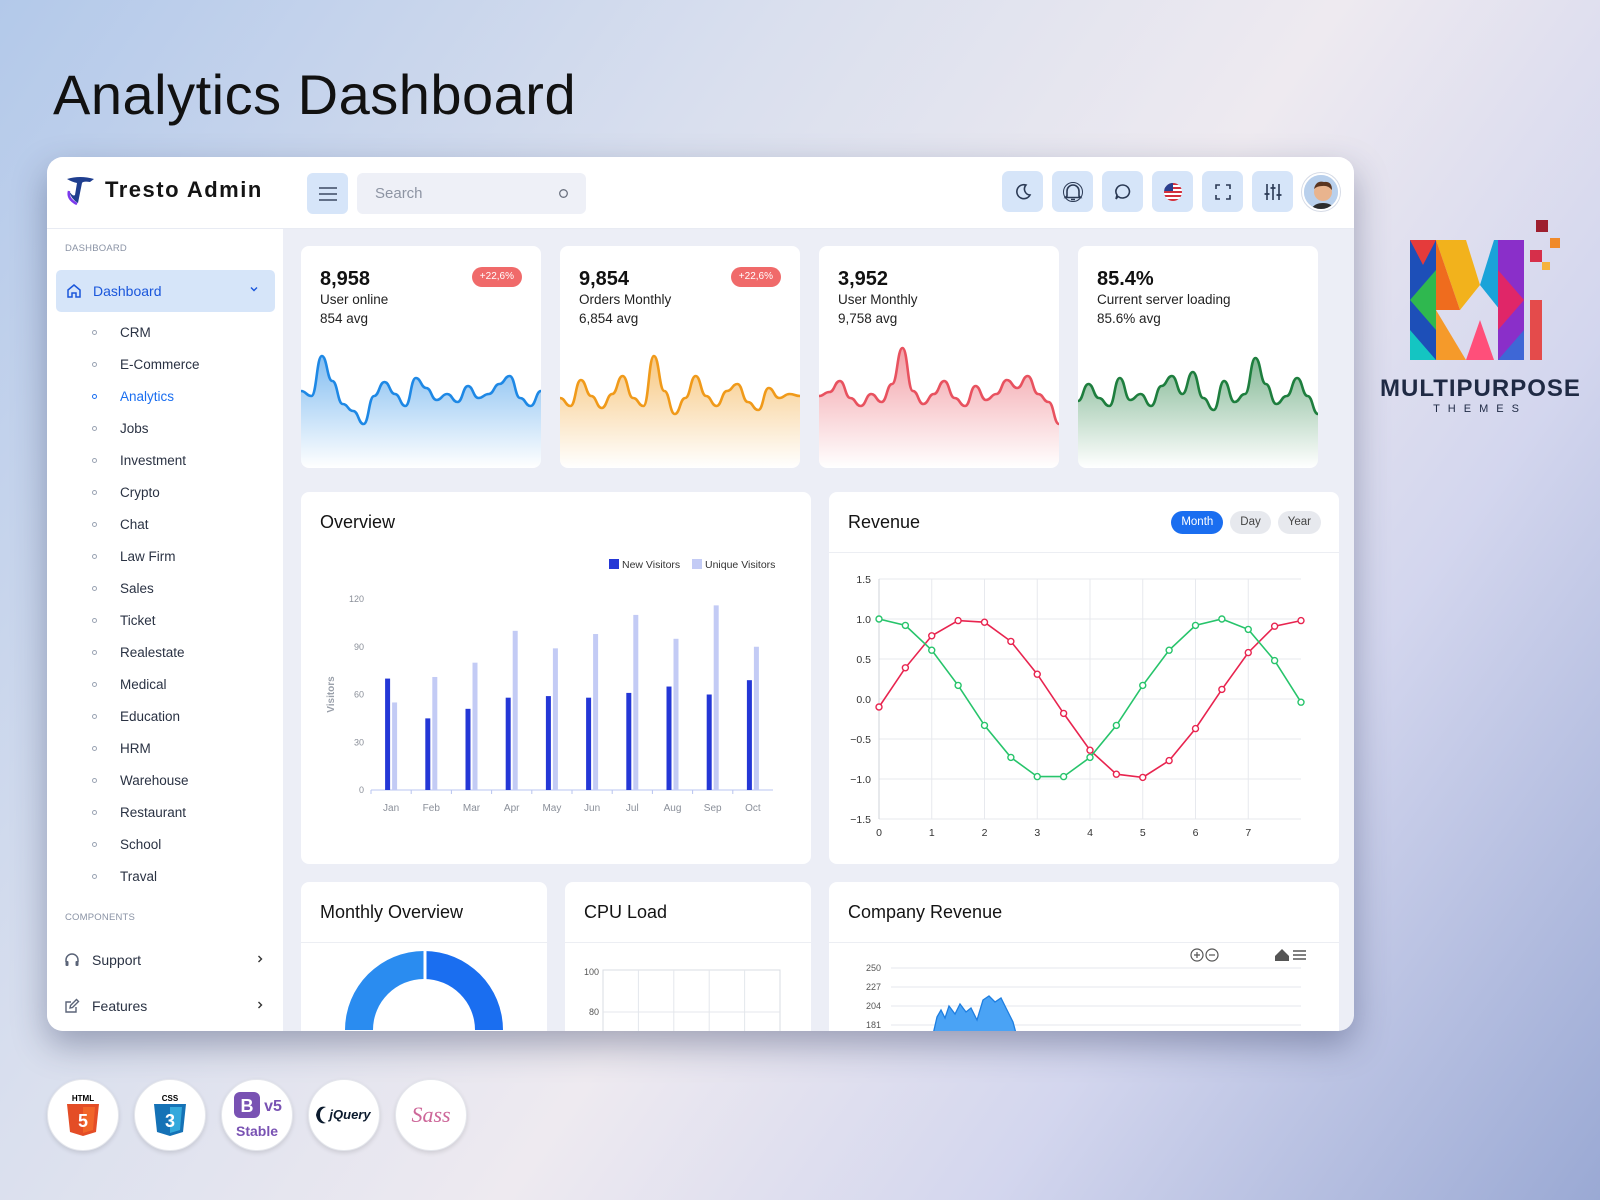 The height and width of the screenshot is (1200, 1600). I want to click on settings-button, so click(1272, 191).